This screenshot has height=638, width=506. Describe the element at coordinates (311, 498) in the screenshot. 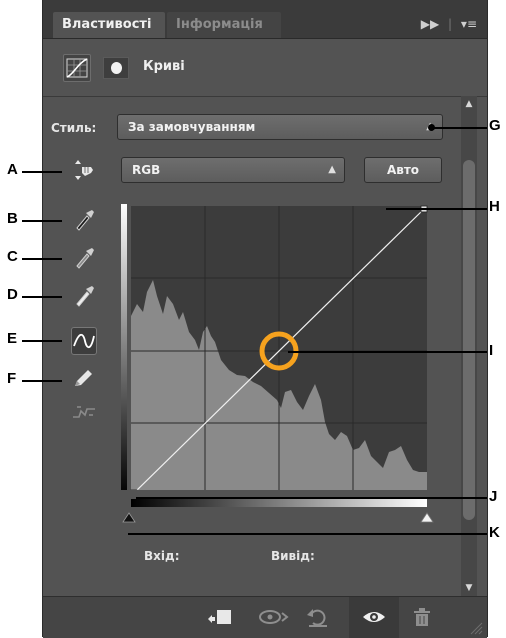

I see `callout-j-line` at that location.